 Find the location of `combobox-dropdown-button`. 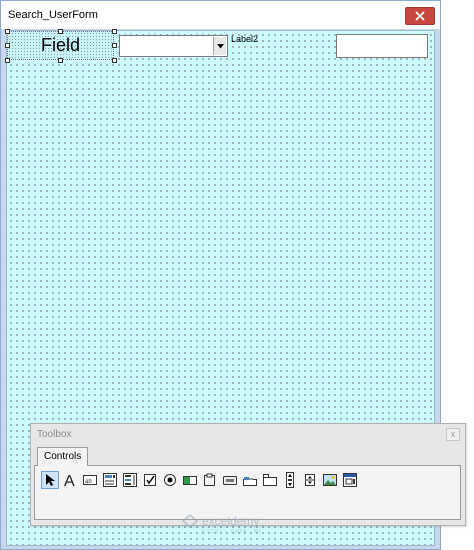

combobox-dropdown-button is located at coordinates (219, 46).